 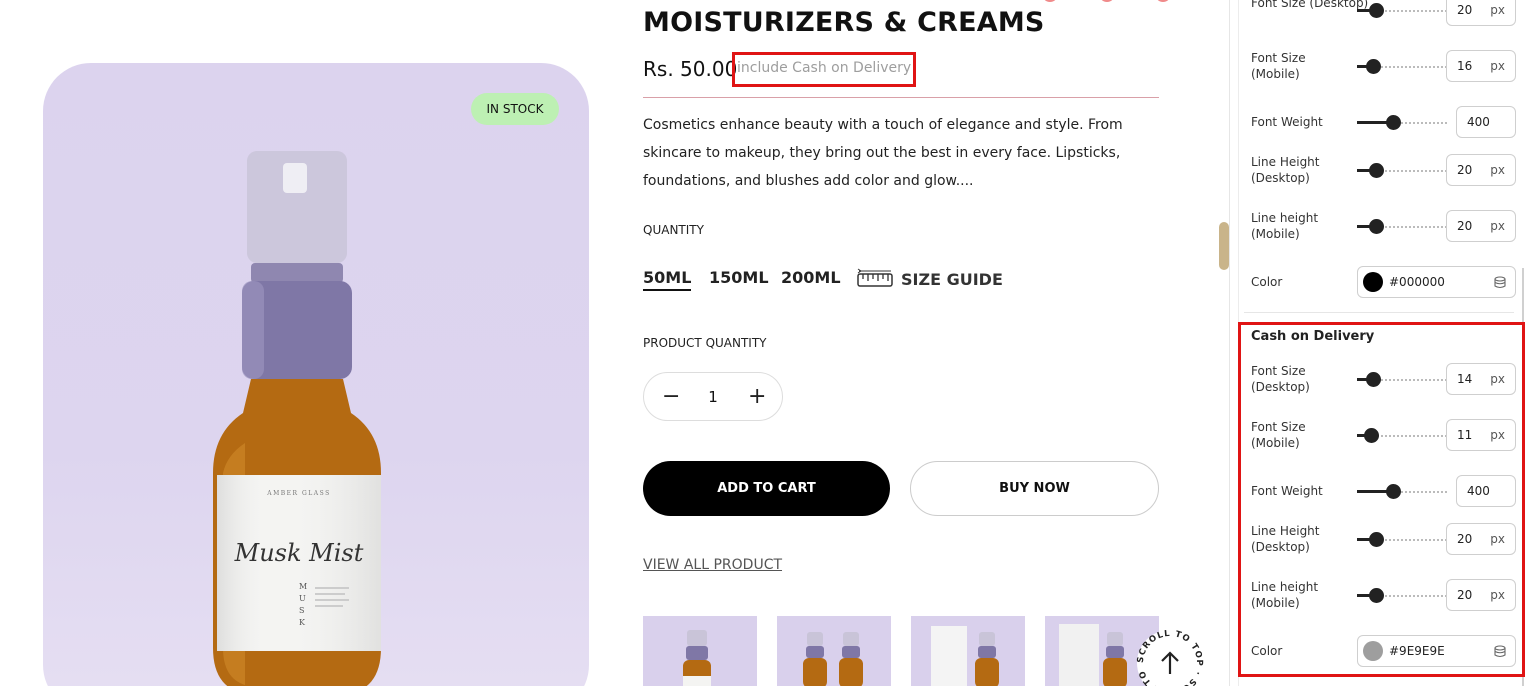 I want to click on bottle-brand-text: AMBER GLASS, so click(x=298, y=493).